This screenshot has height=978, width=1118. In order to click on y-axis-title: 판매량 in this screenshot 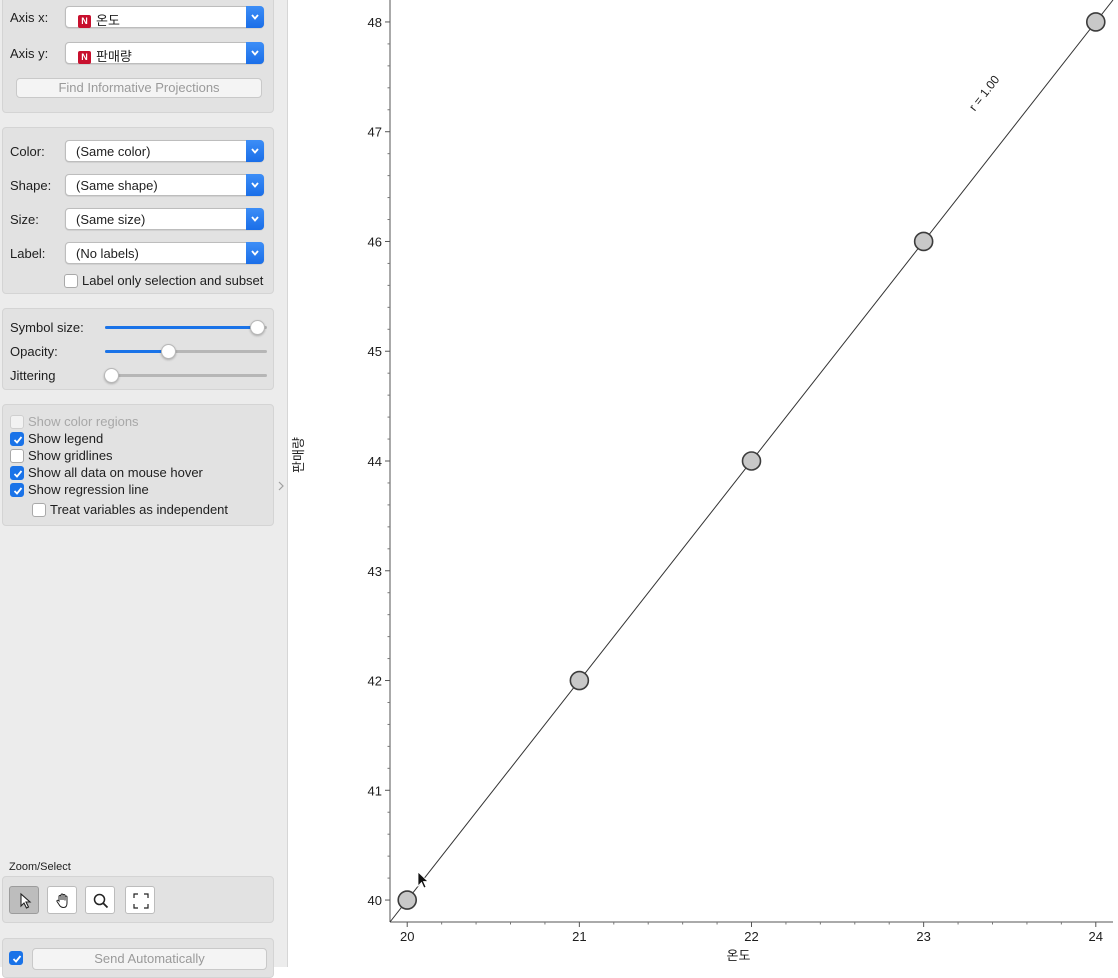, I will do `click(298, 455)`.